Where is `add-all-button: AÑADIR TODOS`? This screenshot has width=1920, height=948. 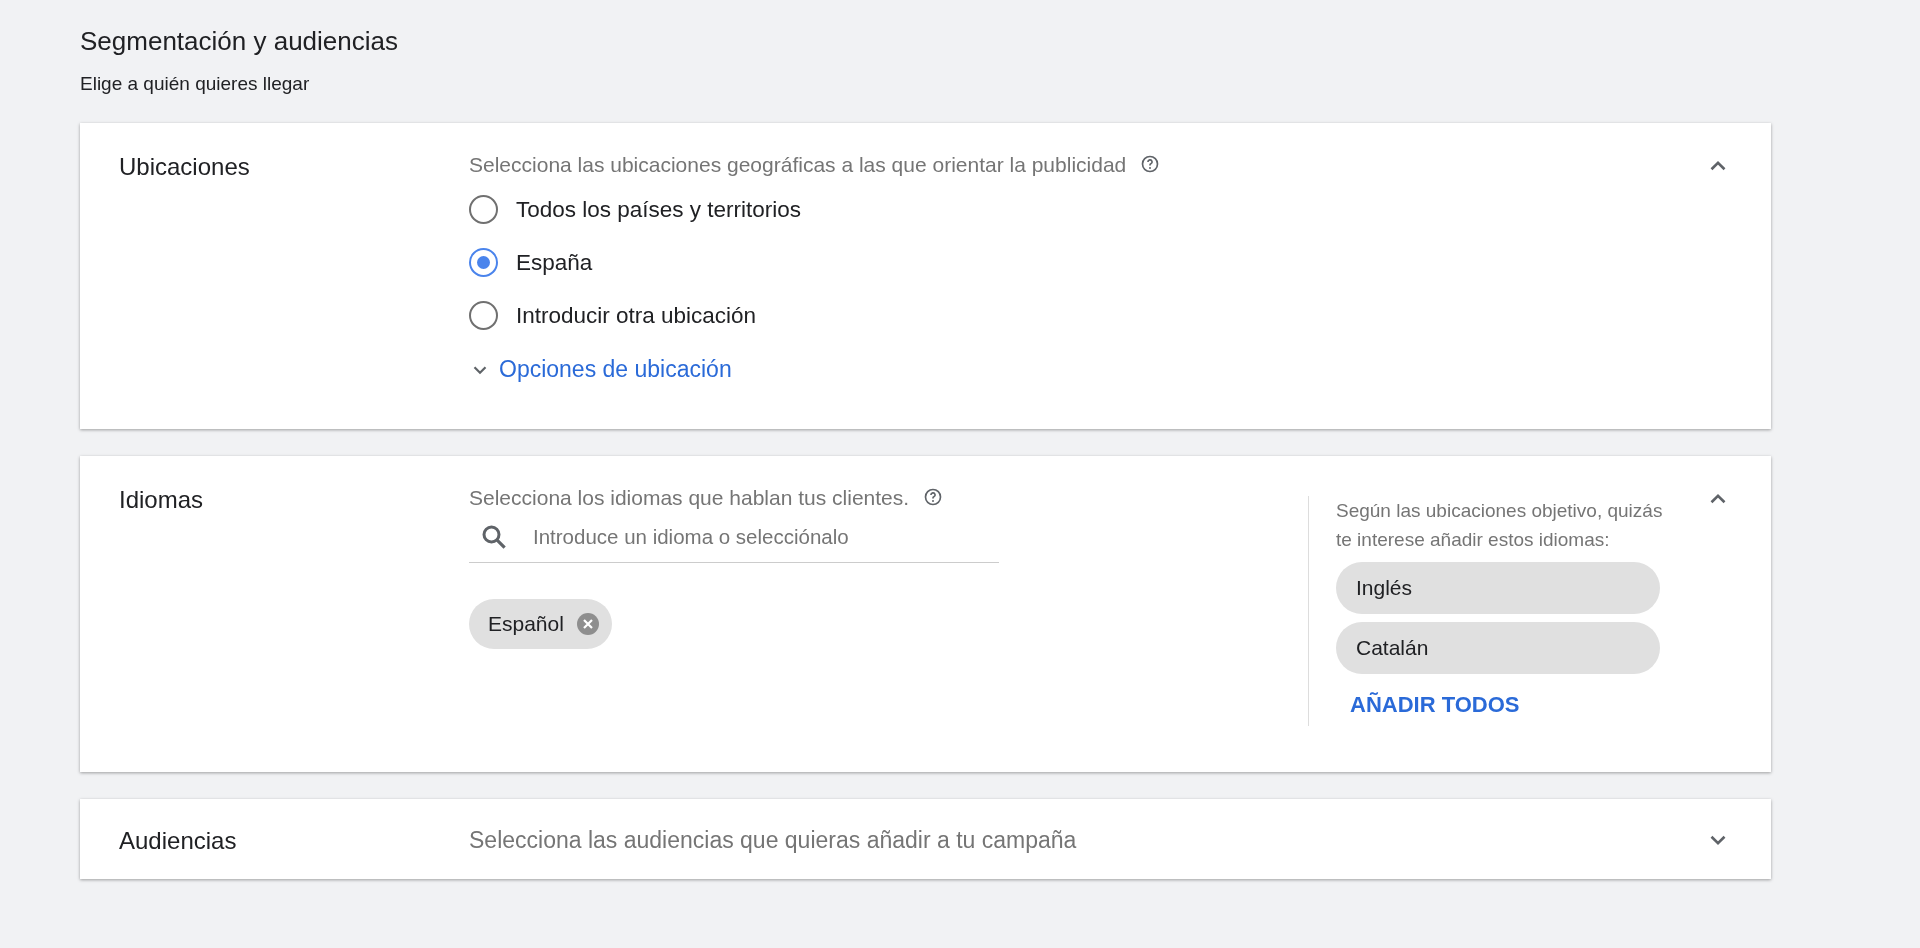 add-all-button: AÑADIR TODOS is located at coordinates (1435, 705).